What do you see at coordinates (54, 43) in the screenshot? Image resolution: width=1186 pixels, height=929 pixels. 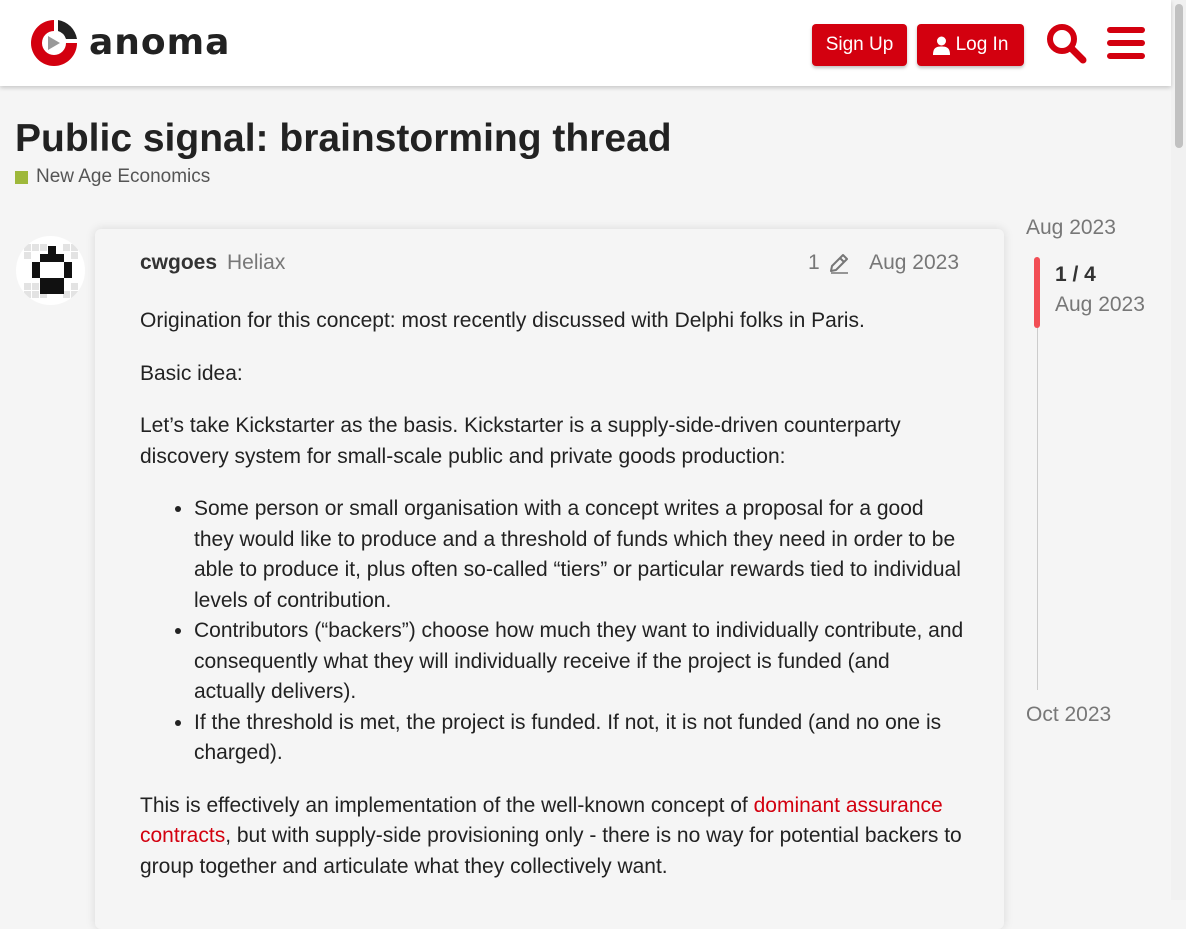 I see `anoma-logo-icon` at bounding box center [54, 43].